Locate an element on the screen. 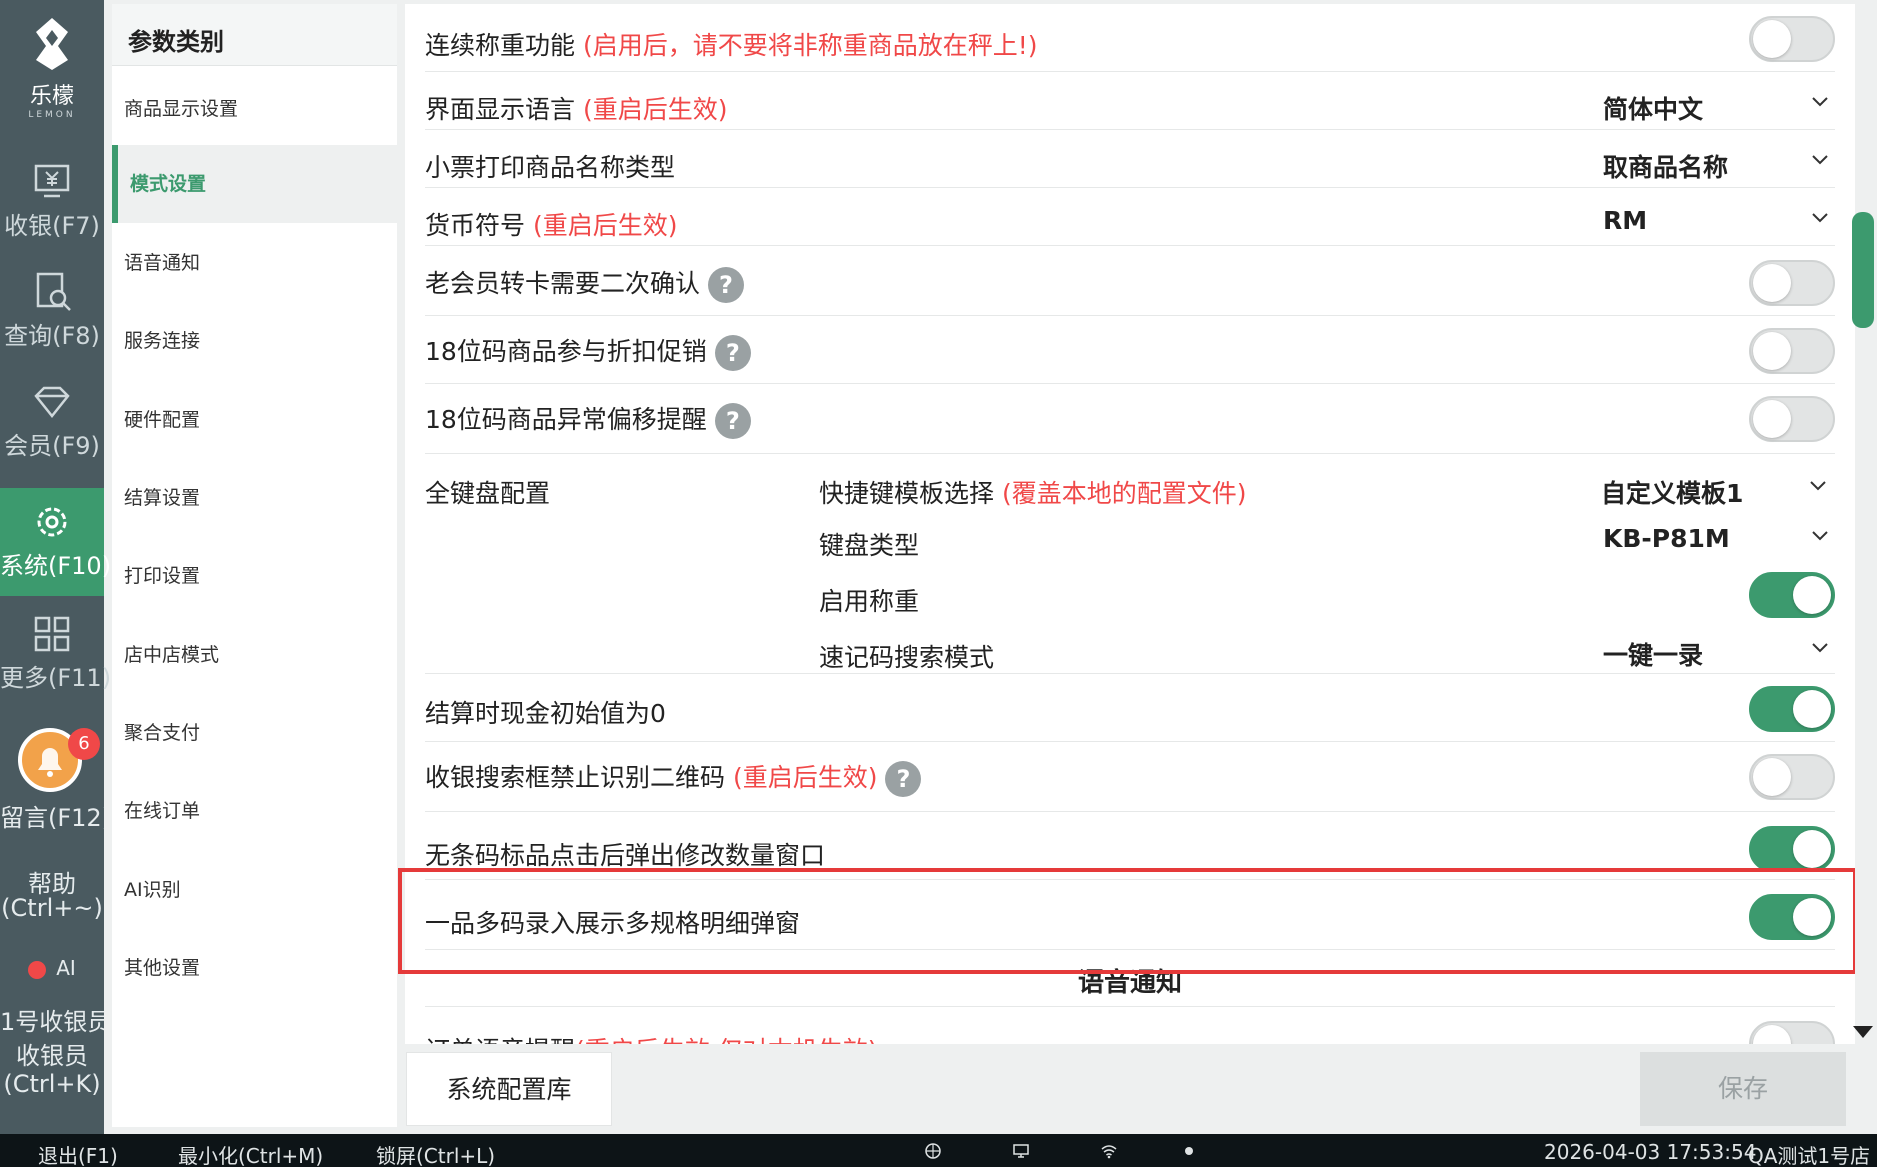 The image size is (1877, 1167). user-role: 收银员 is located at coordinates (52, 1056).